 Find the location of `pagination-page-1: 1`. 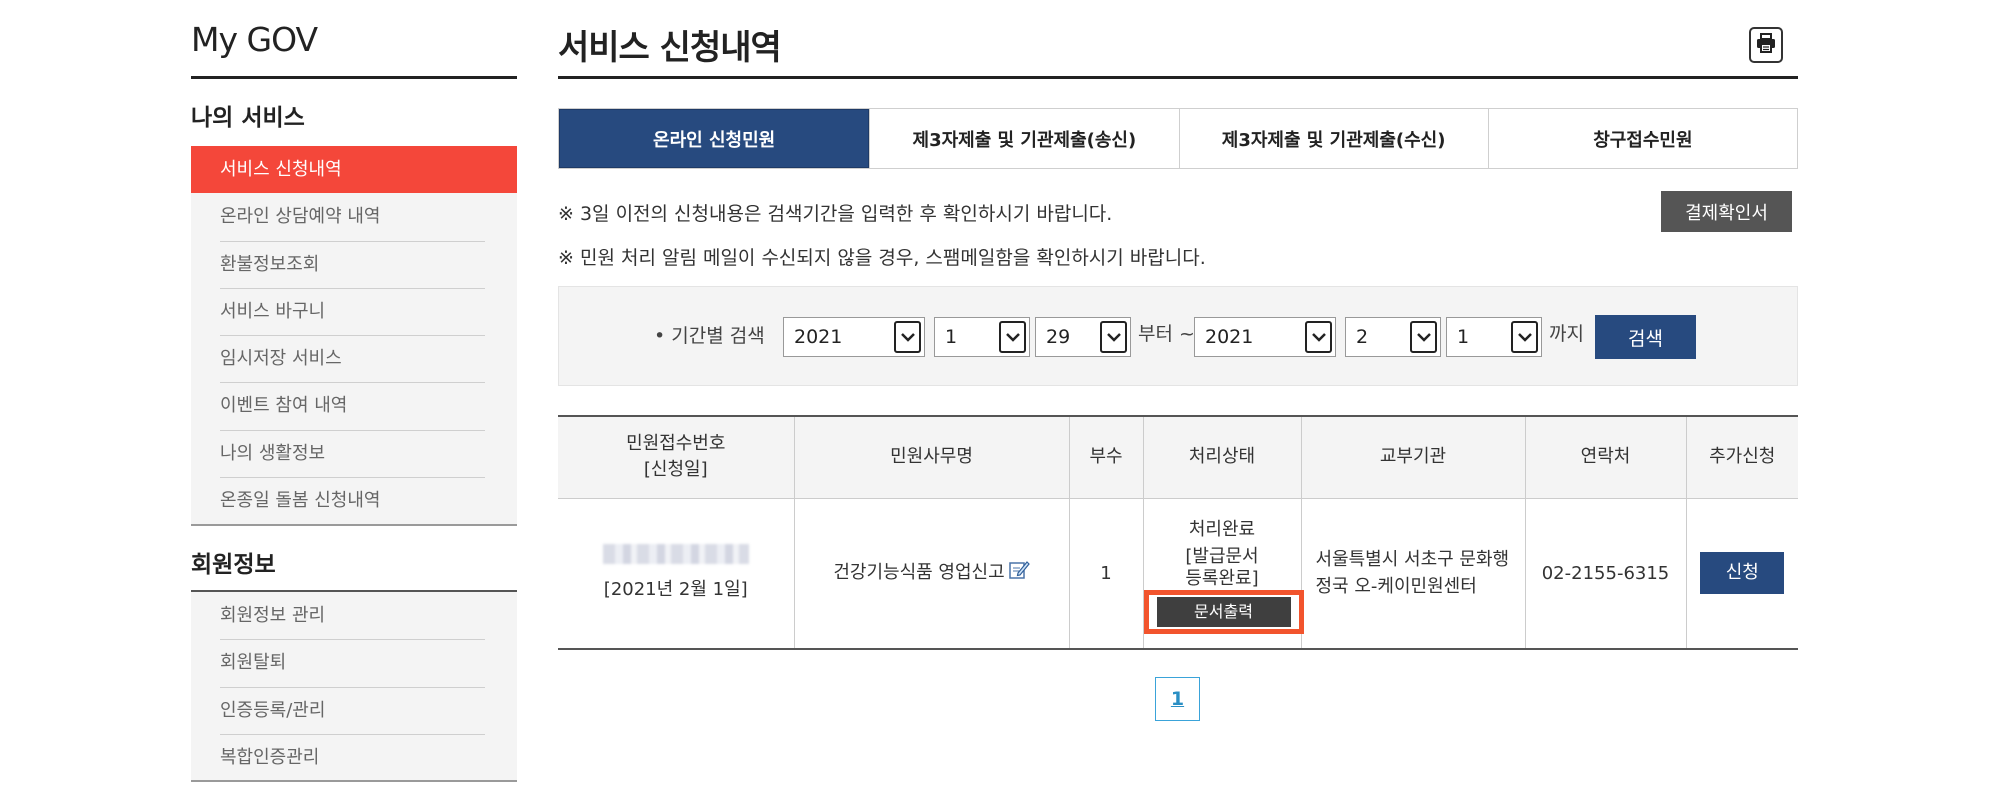

pagination-page-1: 1 is located at coordinates (1177, 699).